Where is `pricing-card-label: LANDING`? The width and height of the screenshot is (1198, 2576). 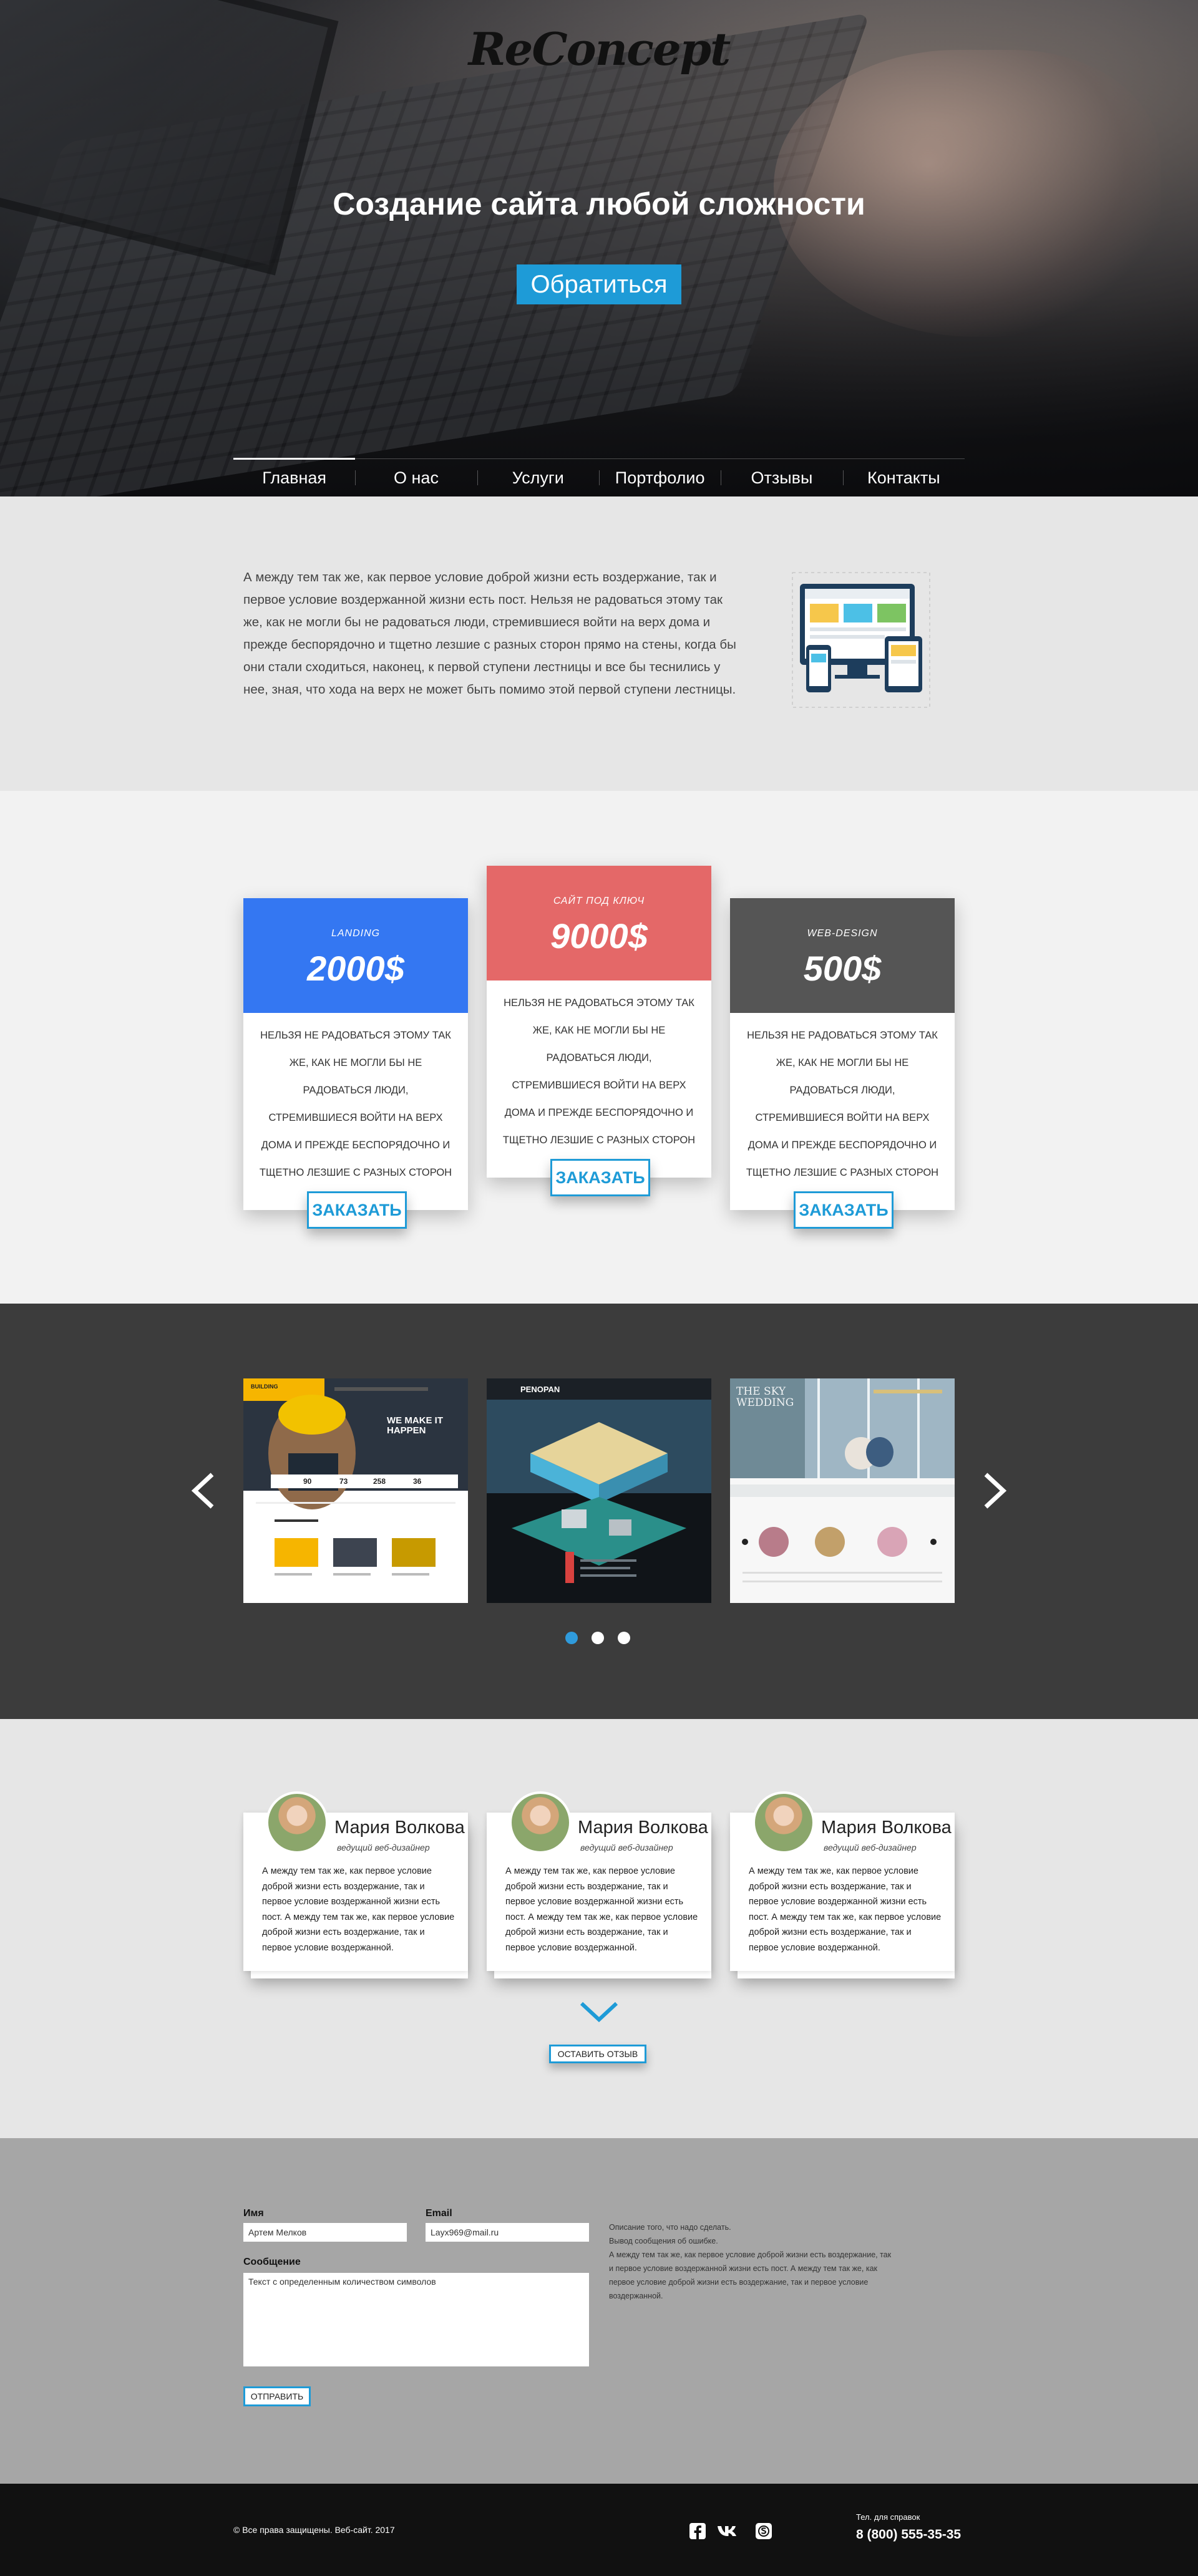 pricing-card-label: LANDING is located at coordinates (356, 933).